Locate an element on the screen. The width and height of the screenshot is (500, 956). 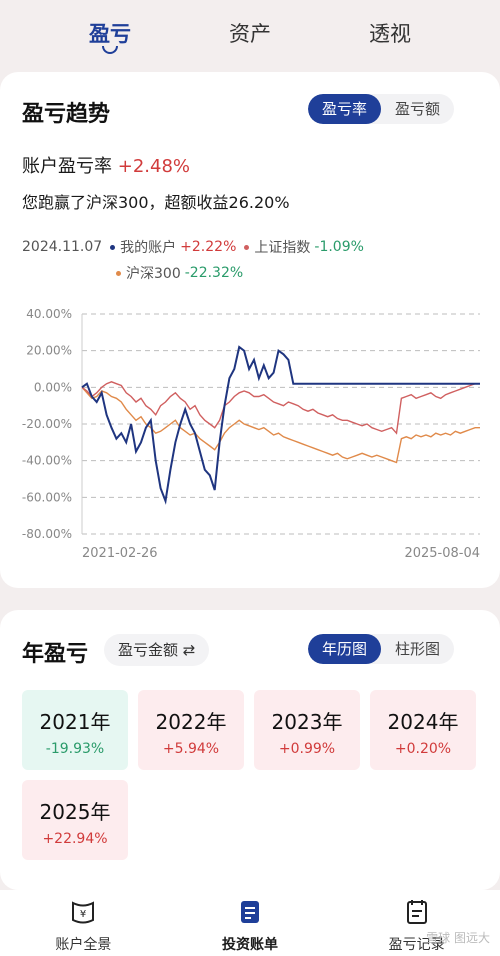
year-box-2023: 2023年 +0.99% is located at coordinates (307, 730).